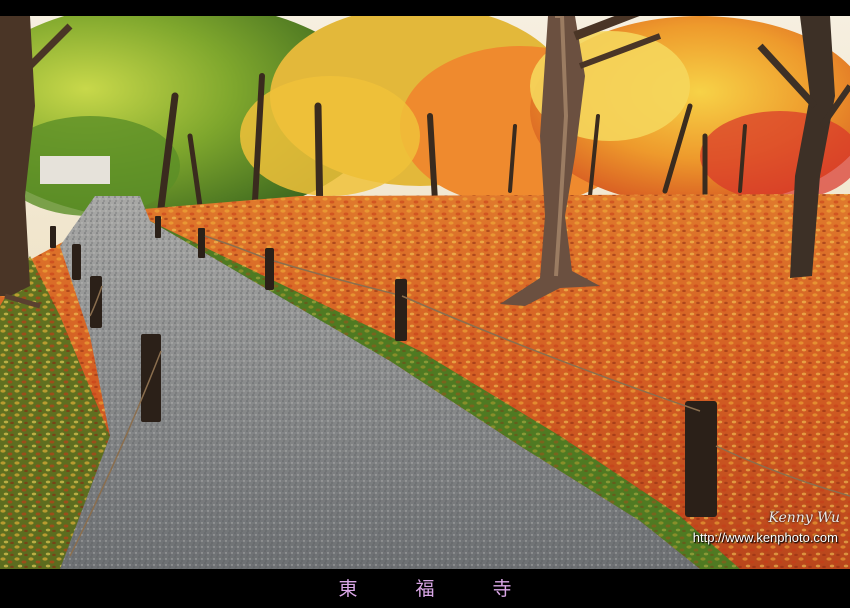 The width and height of the screenshot is (850, 608). I want to click on watermark-url: http://www.kenphoto.com, so click(765, 537).